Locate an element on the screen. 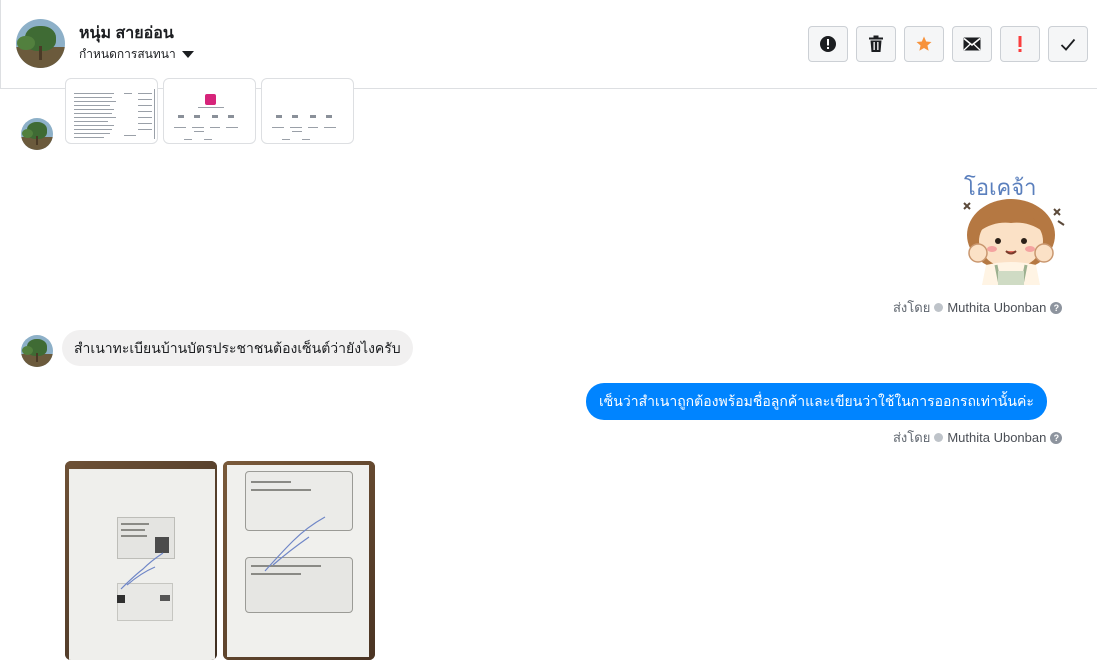 The width and height of the screenshot is (1097, 664). mark-done-button is located at coordinates (1068, 44).